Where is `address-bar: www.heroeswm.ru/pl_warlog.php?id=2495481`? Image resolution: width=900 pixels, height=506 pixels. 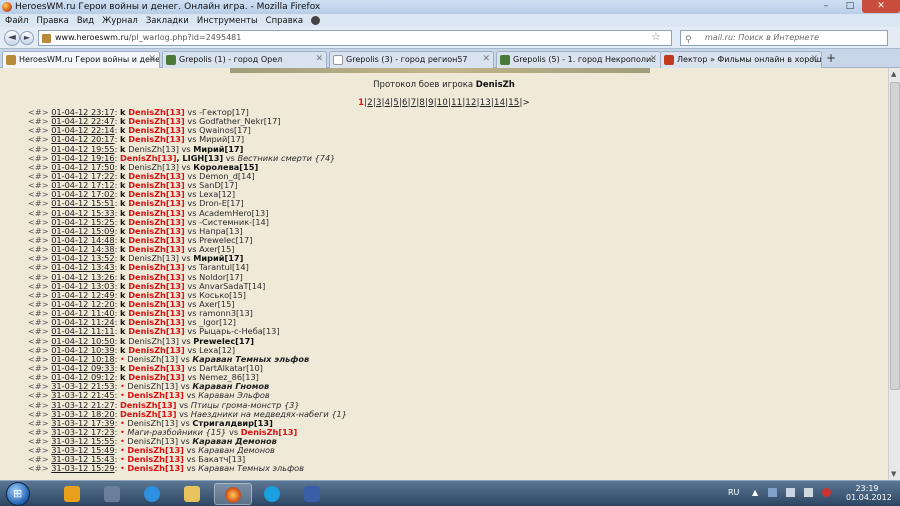
address-bar: www.heroeswm.ru/pl_warlog.php?id=2495481 is located at coordinates (355, 38).